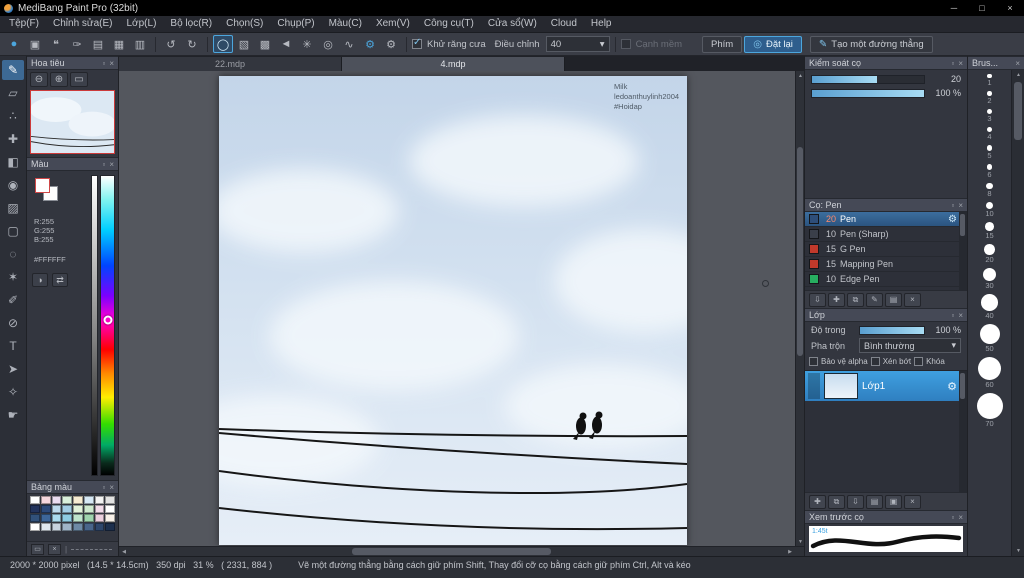 Image resolution: width=1024 pixels, height=578 pixels. Describe the element at coordinates (59, 79) in the screenshot. I see `zoom-in-button: ⊕` at that location.